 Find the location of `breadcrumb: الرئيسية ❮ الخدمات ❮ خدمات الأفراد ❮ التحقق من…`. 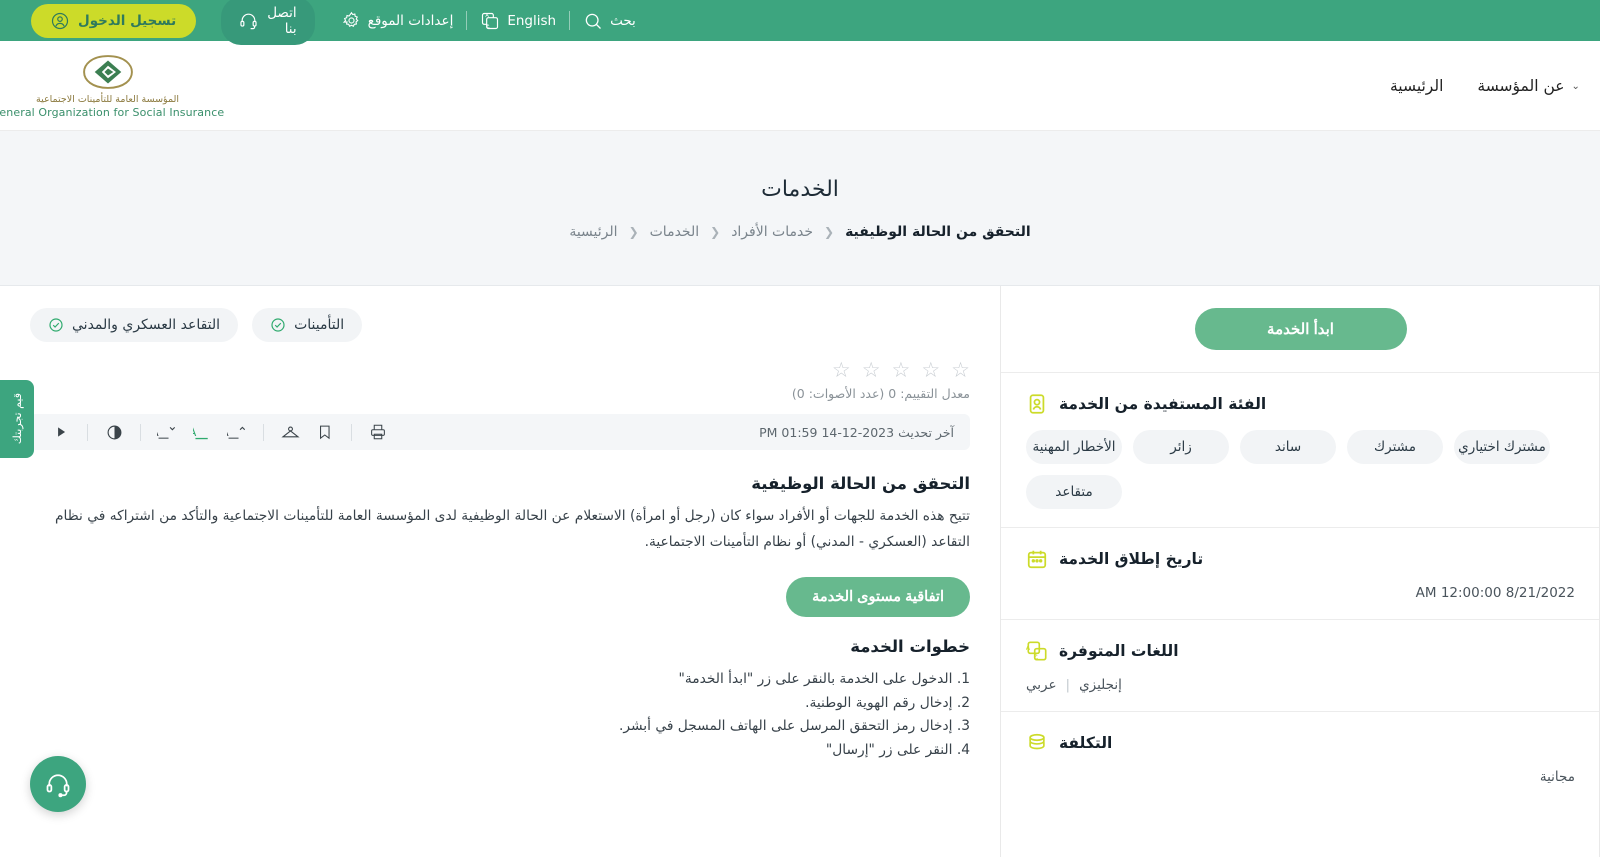

breadcrumb: الرئيسية ❮ الخدمات ❮ خدمات الأفراد ❮ التحقق من… is located at coordinates (799, 232).